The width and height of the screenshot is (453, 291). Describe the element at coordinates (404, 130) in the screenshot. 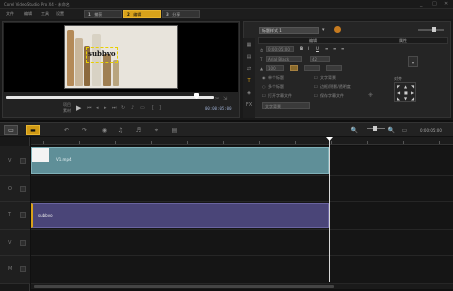

I see `fit-project-icon: ▭` at that location.